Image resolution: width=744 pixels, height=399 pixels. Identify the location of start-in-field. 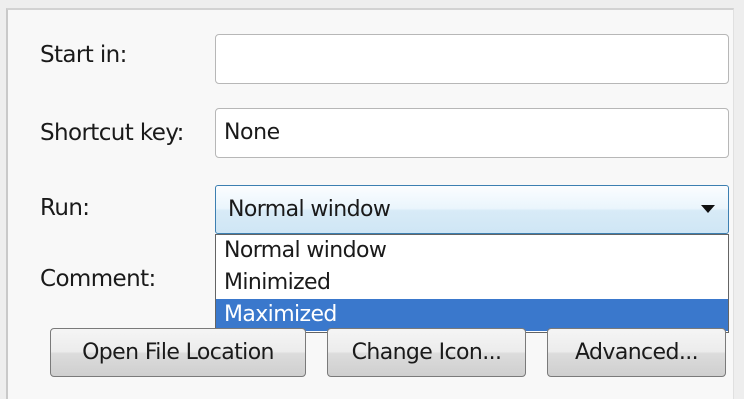
(472, 59).